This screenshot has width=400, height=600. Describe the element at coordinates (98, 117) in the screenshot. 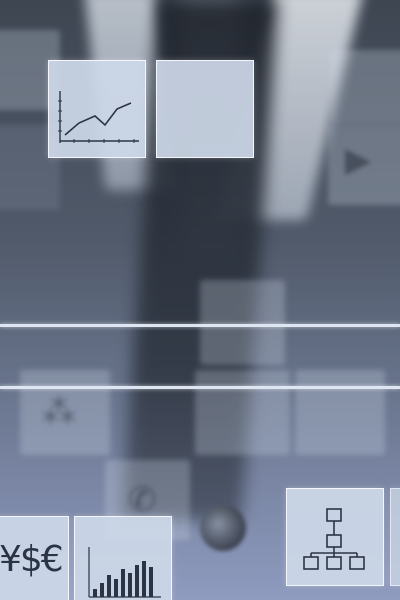

I see `line-chart-icon` at that location.